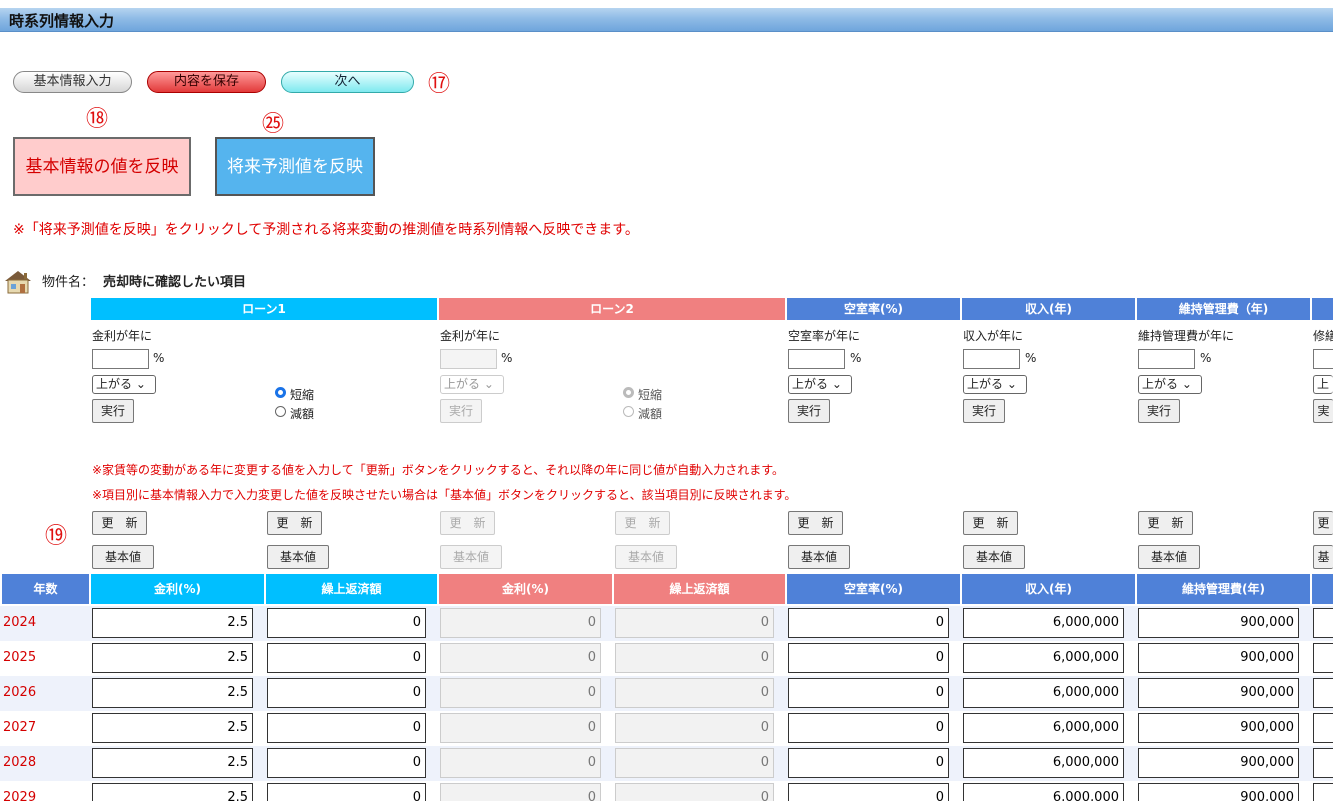 The height and width of the screenshot is (801, 1333). I want to click on base-button-loan2-prepay: 基本値, so click(646, 557).